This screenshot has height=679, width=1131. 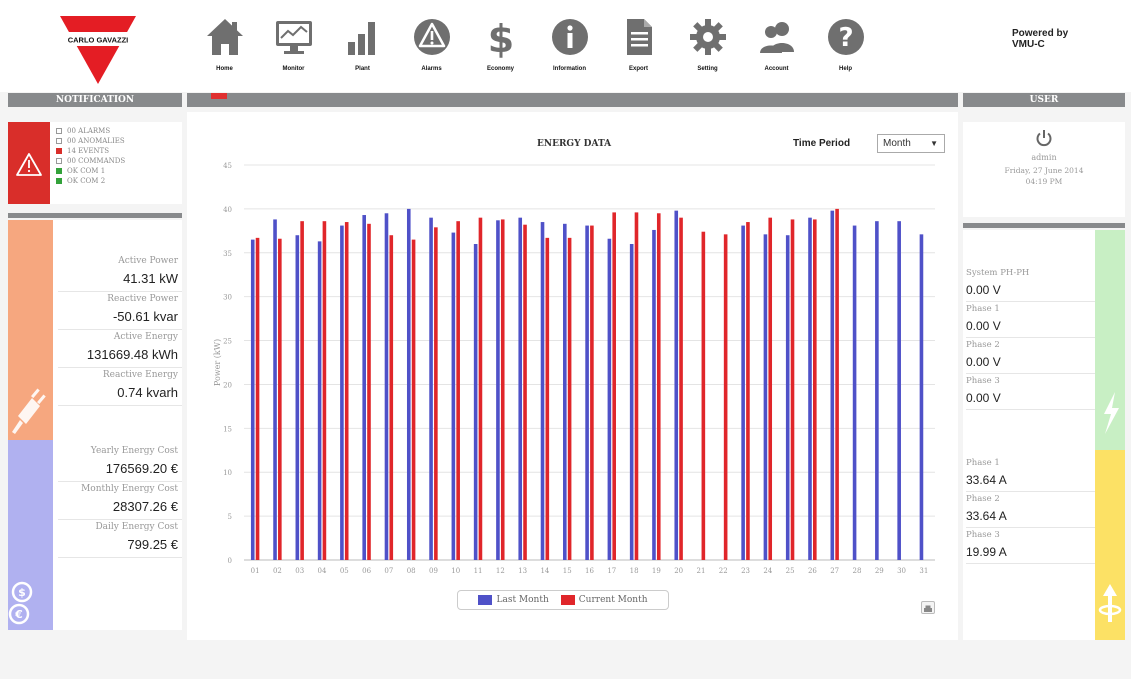 What do you see at coordinates (142, 299) in the screenshot?
I see `reactive-power-label: Reactive Power` at bounding box center [142, 299].